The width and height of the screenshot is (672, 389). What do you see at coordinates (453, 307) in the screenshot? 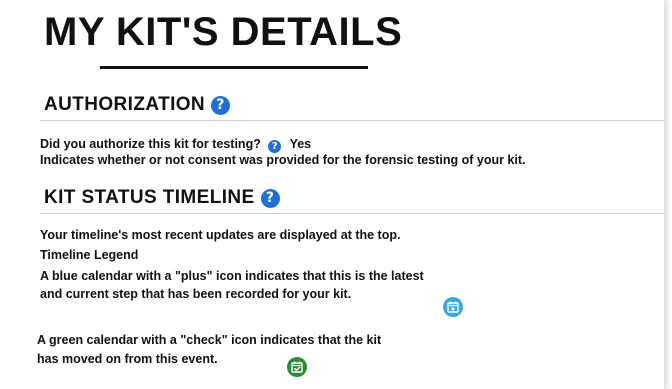
I see `calendar-plus-icon` at bounding box center [453, 307].